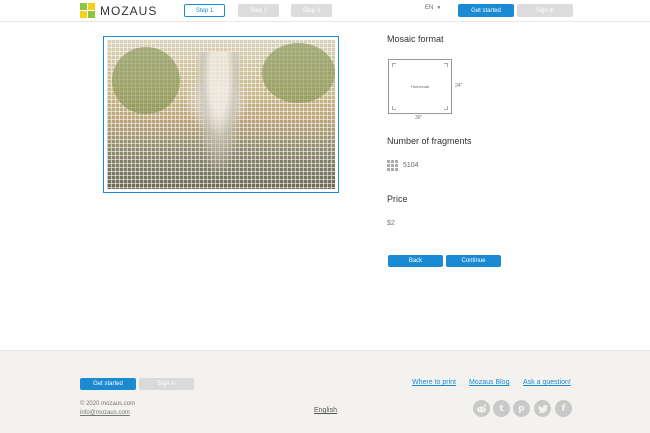 The width and height of the screenshot is (650, 433). I want to click on mosaic-preview-image, so click(221, 114).